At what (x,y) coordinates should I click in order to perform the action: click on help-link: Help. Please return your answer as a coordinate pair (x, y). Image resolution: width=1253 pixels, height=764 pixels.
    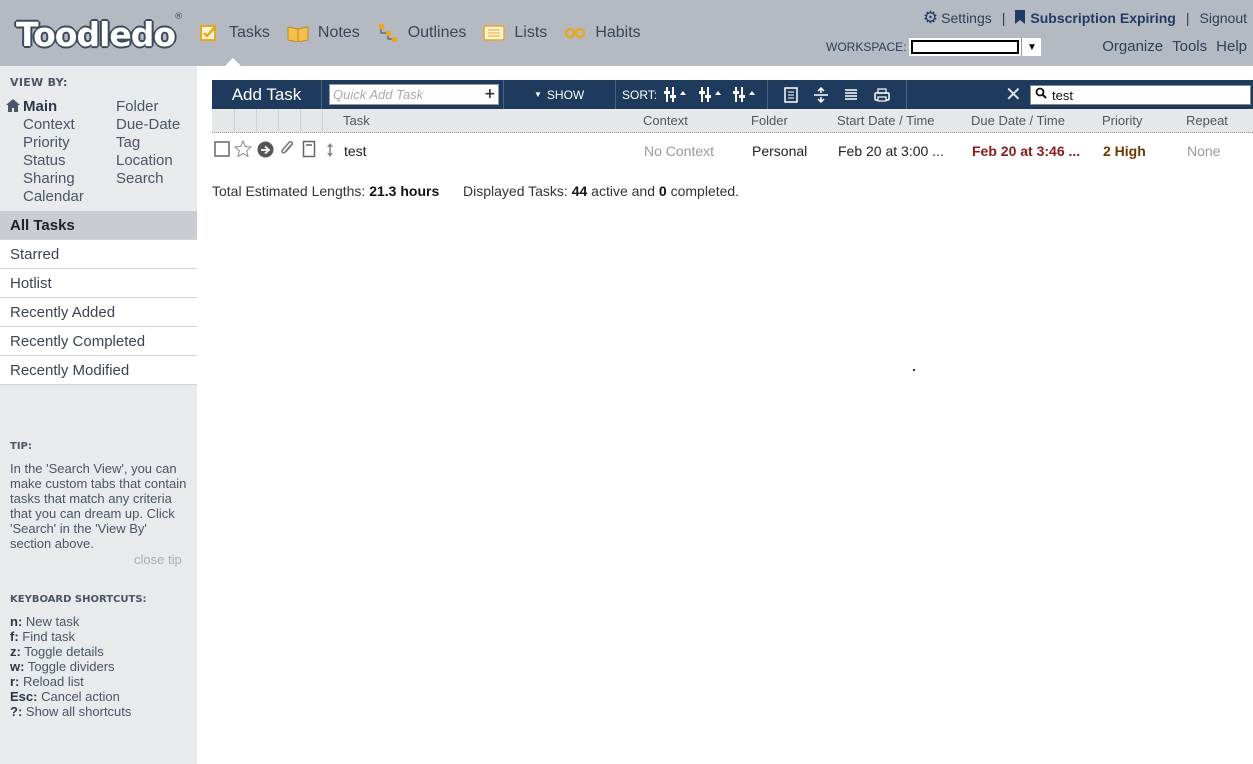
    Looking at the image, I should click on (1231, 46).